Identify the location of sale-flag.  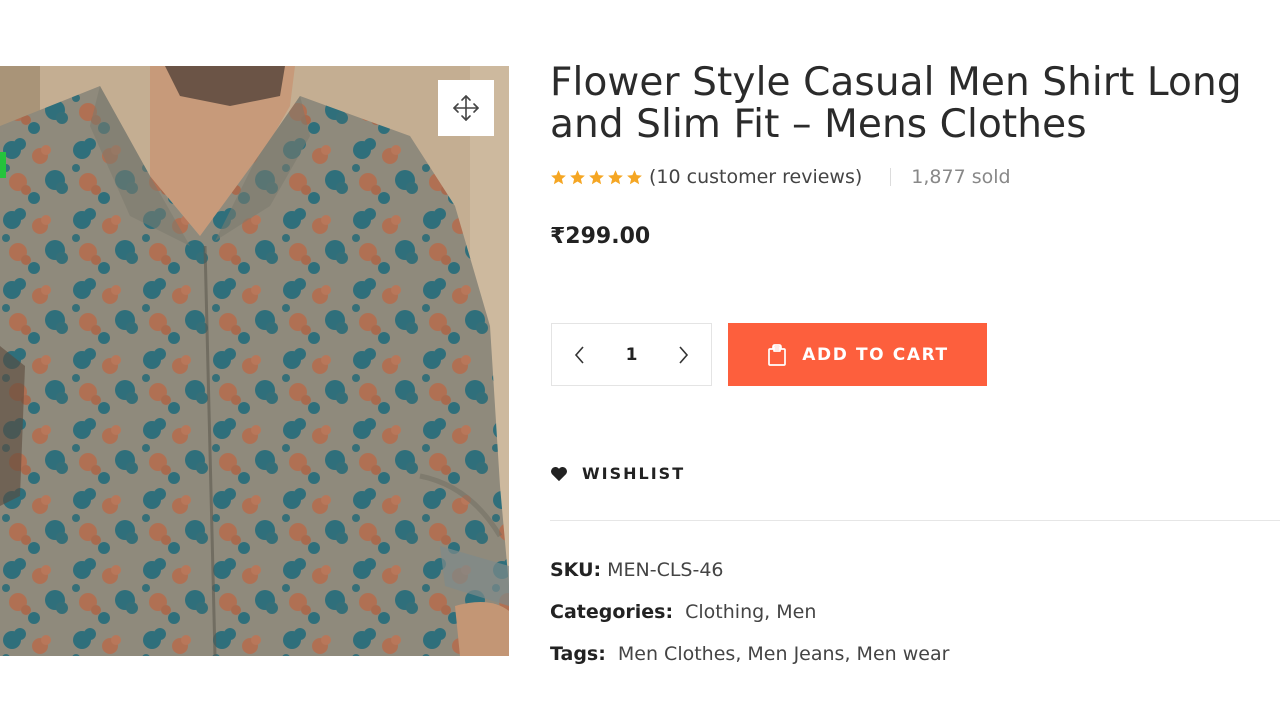
(3, 165).